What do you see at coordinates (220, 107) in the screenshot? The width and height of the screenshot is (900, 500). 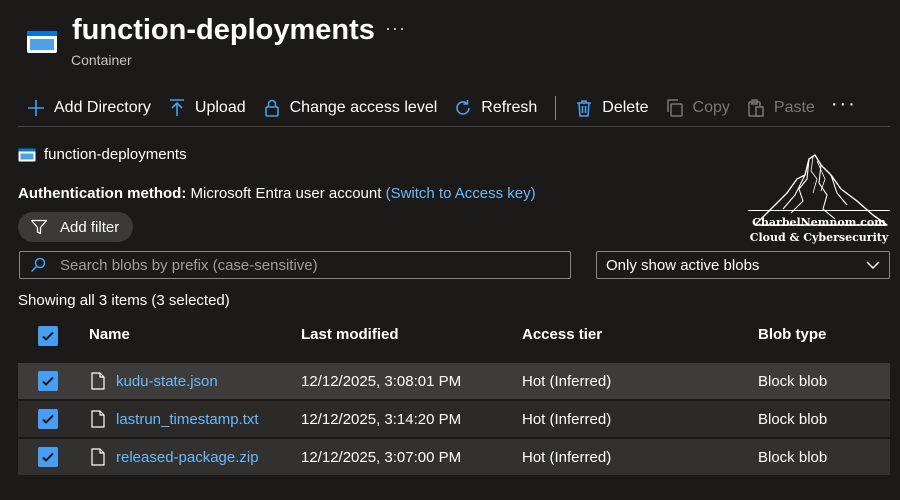 I see `upload-label: Upload` at bounding box center [220, 107].